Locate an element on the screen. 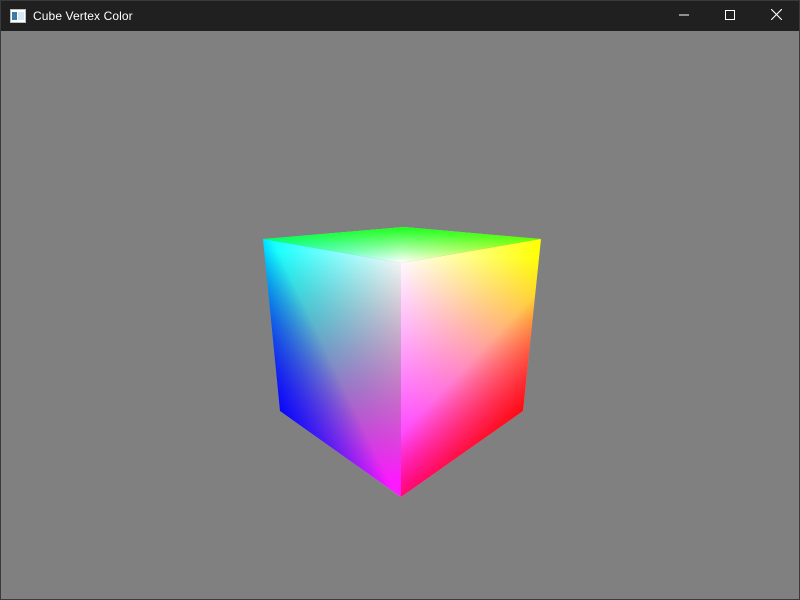 The image size is (800, 600). minimize-button is located at coordinates (684, 16).